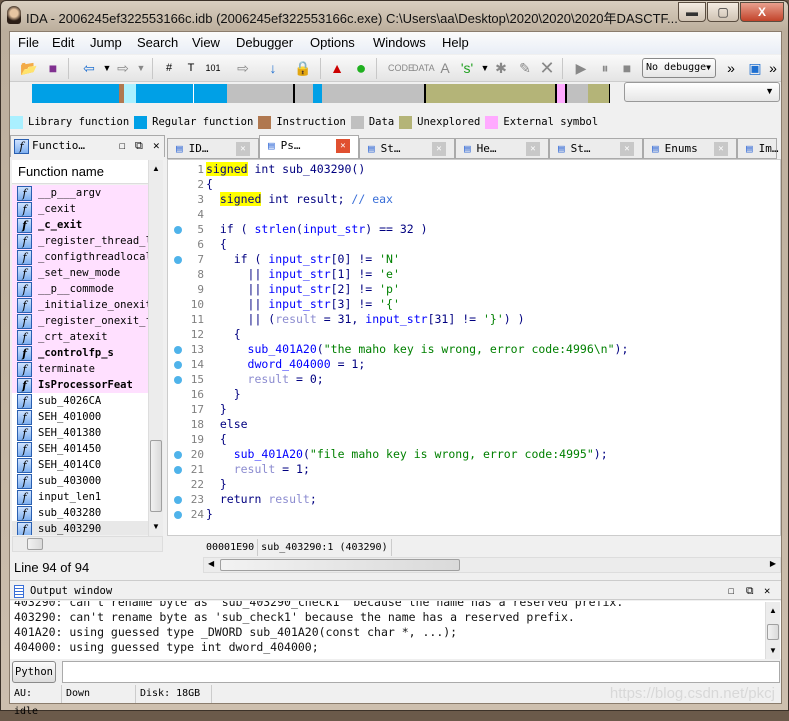 This screenshot has width=789, height=721. I want to click on function-list-item: f _register_onexit_f, so click(80, 321).